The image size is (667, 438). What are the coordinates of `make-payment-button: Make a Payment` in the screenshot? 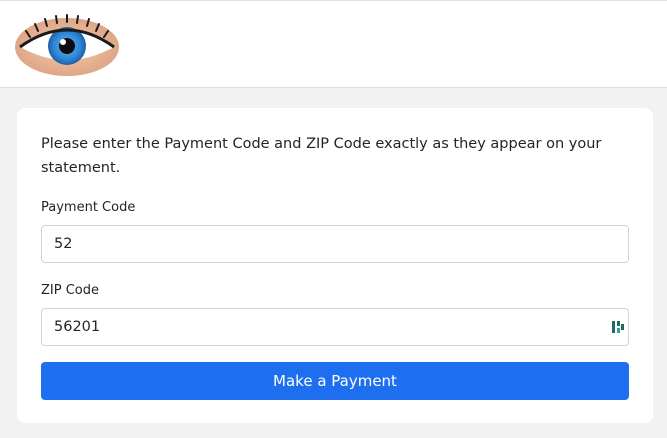 It's located at (335, 381).